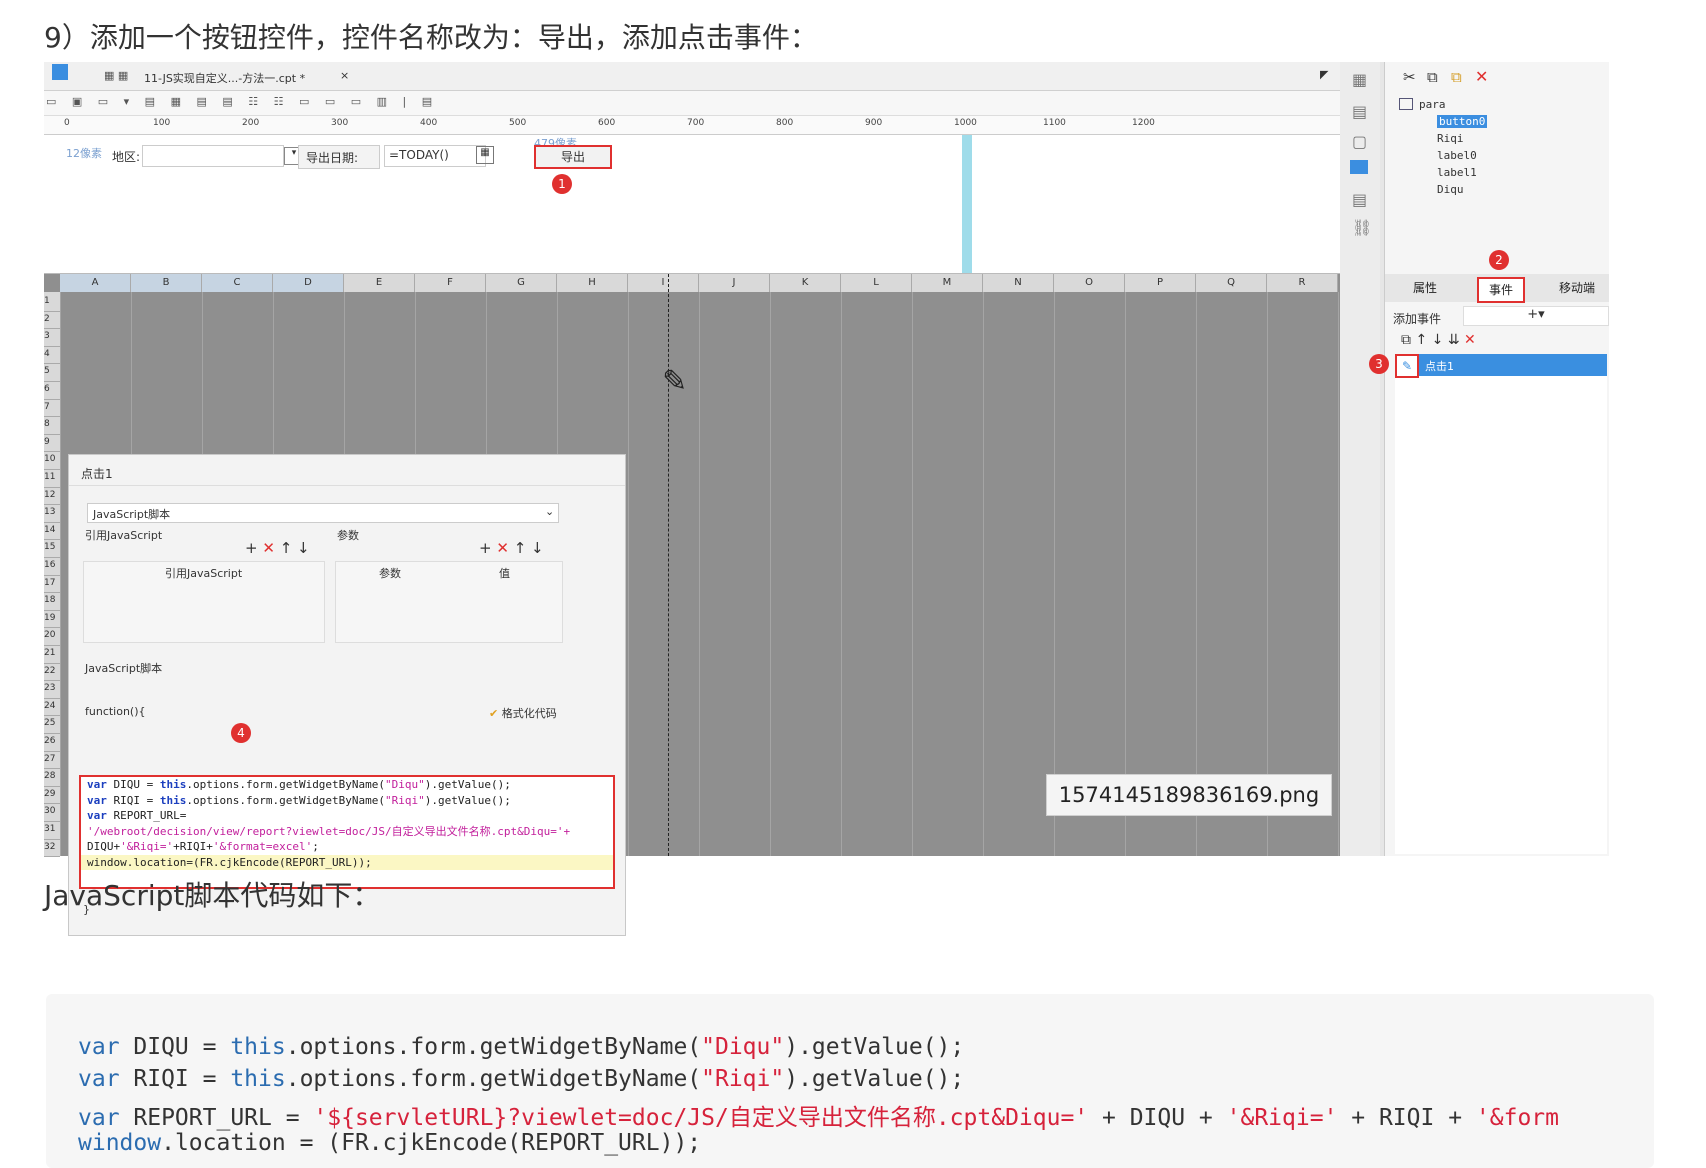 This screenshot has height=1168, width=1706. I want to click on list-icon: ▤, so click(1359, 199).